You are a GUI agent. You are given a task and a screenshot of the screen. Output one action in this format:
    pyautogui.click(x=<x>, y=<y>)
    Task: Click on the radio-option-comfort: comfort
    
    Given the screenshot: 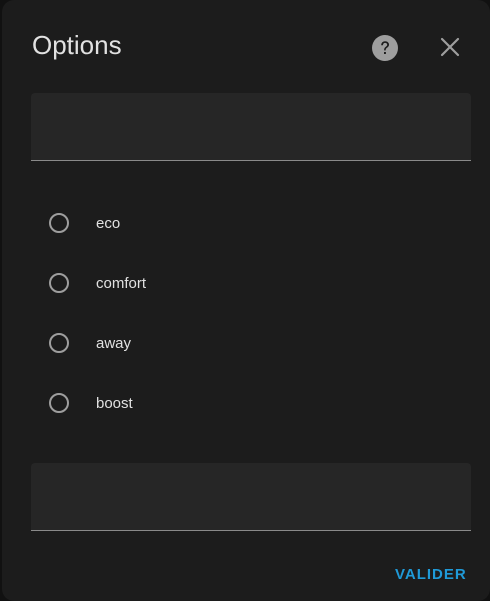 What is the action you would take?
    pyautogui.click(x=252, y=283)
    